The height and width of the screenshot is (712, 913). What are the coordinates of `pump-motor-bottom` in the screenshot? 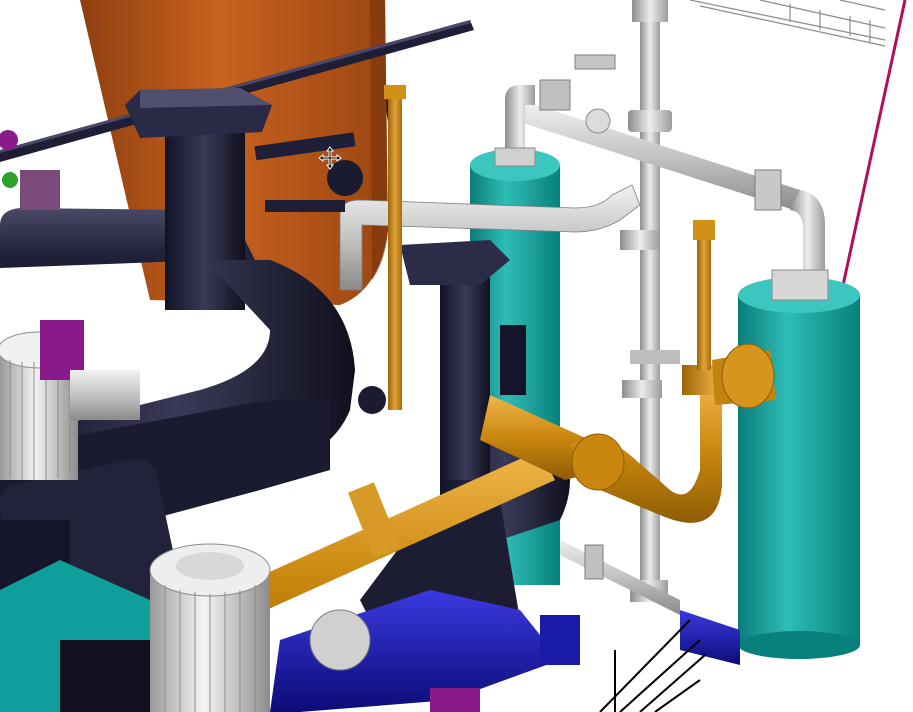 It's located at (210, 627).